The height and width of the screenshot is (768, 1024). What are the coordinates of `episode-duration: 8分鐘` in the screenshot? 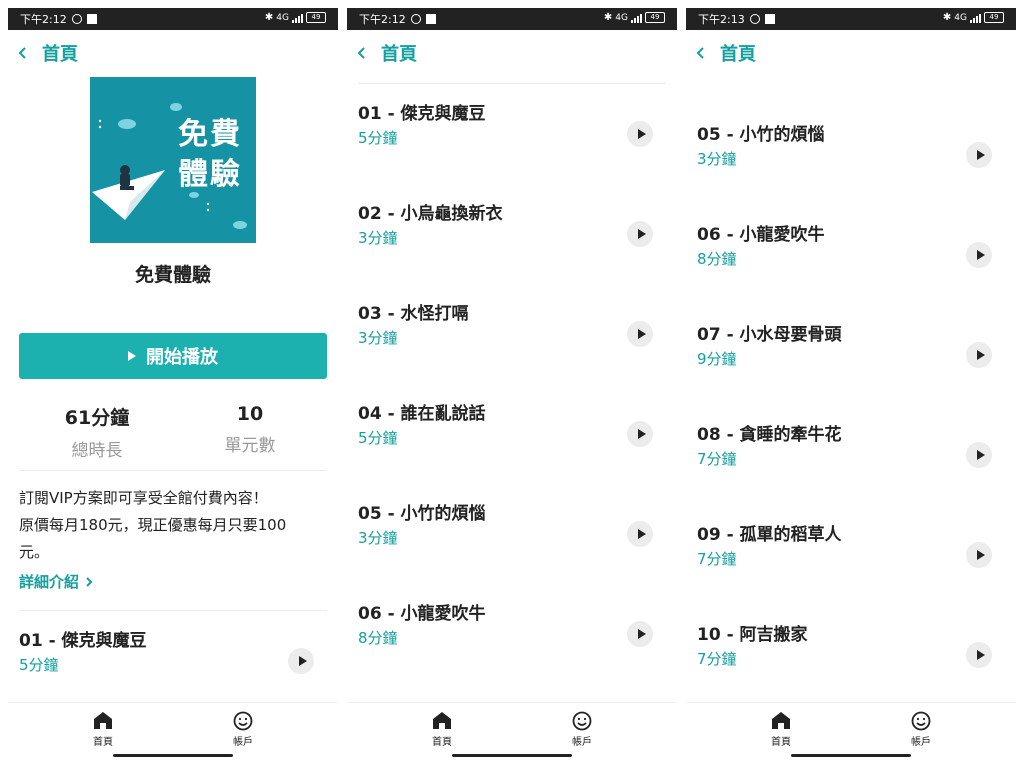 It's located at (717, 259).